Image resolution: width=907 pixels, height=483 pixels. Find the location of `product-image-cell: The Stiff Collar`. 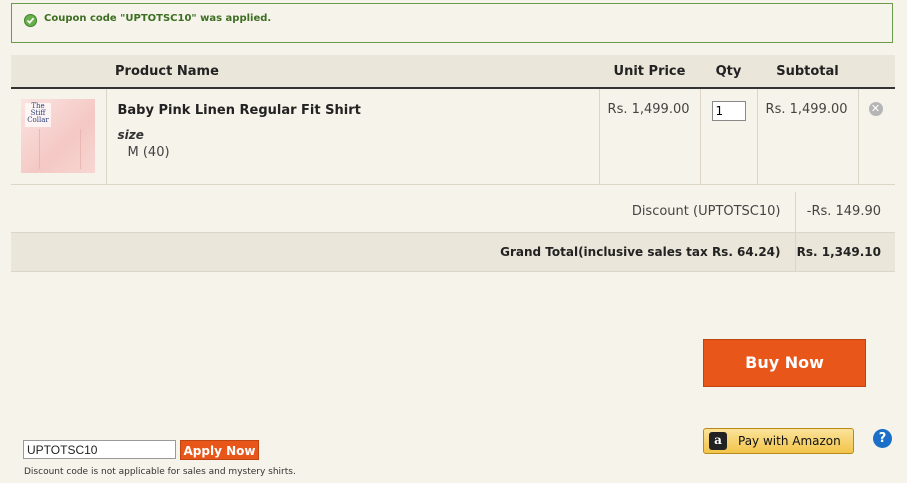

product-image-cell: The Stiff Collar is located at coordinates (58, 136).